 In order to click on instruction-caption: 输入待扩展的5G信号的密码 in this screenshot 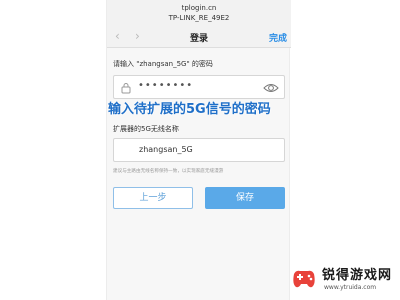, I will do `click(189, 109)`.